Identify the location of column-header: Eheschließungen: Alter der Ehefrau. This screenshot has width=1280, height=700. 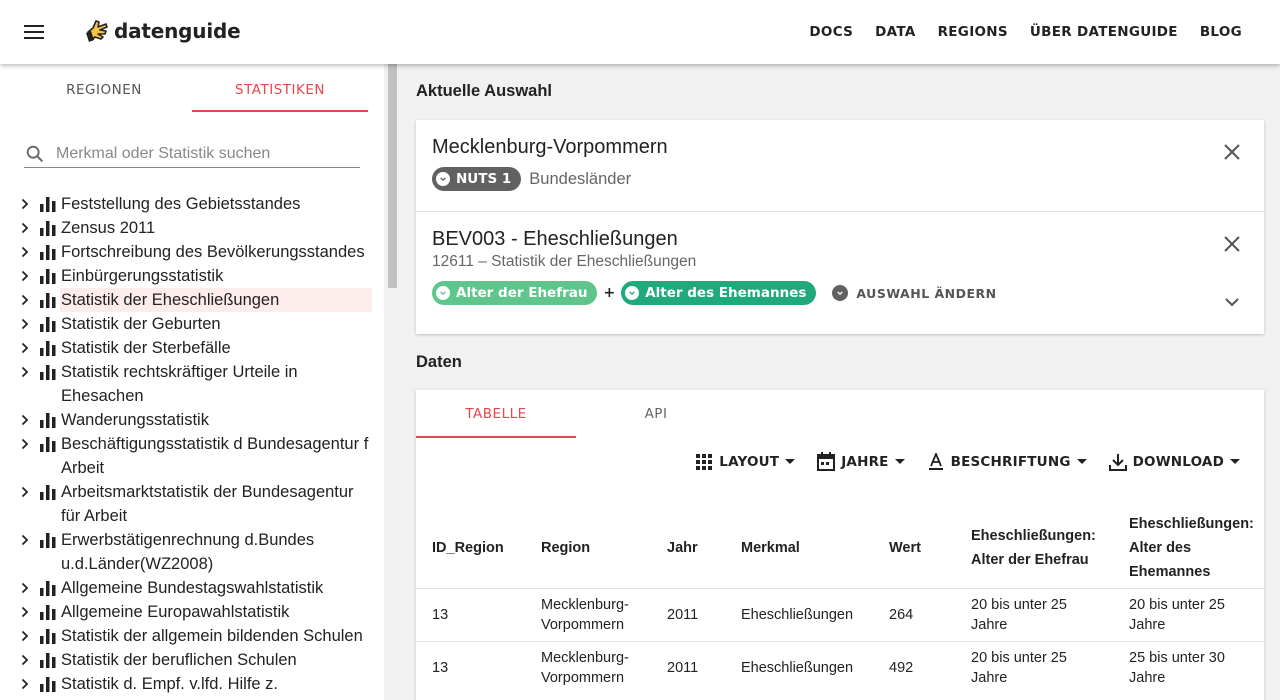
(1034, 548).